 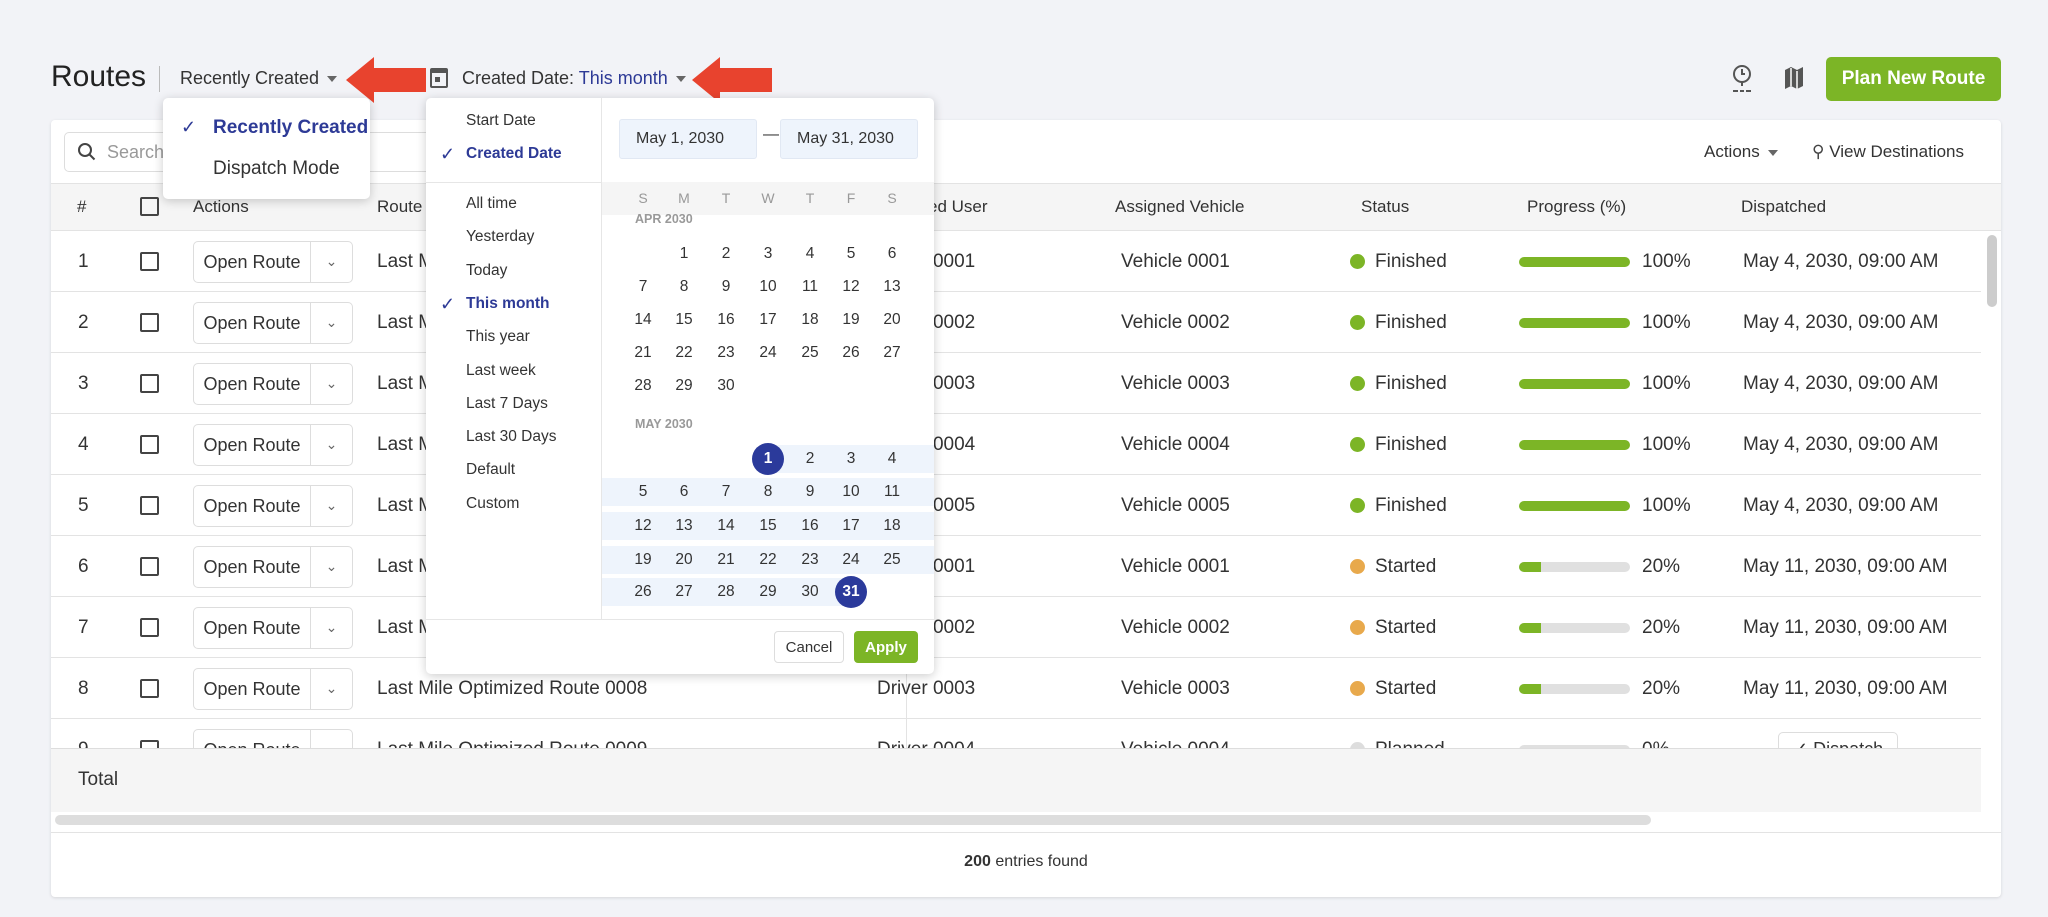 I want to click on calendar-day: 27, so click(x=892, y=353).